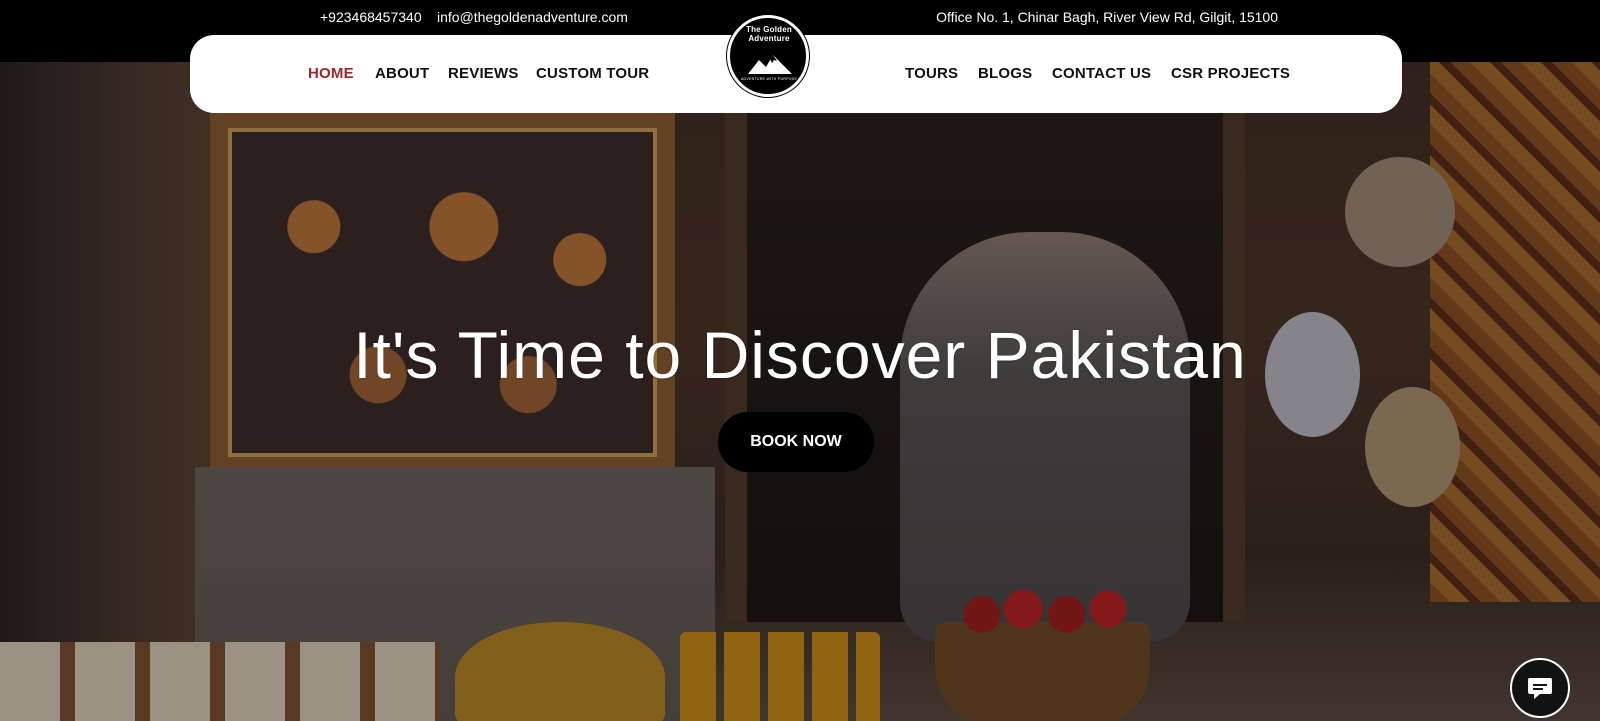 The height and width of the screenshot is (721, 1600). Describe the element at coordinates (331, 73) in the screenshot. I see `nav-home: HOME` at that location.